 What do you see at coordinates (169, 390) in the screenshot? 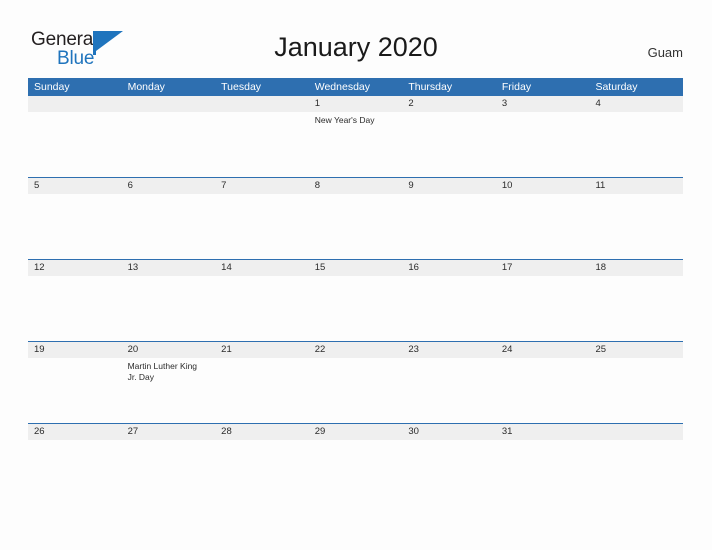
I see `day-cell: Martin Luther King Jr. Day` at bounding box center [169, 390].